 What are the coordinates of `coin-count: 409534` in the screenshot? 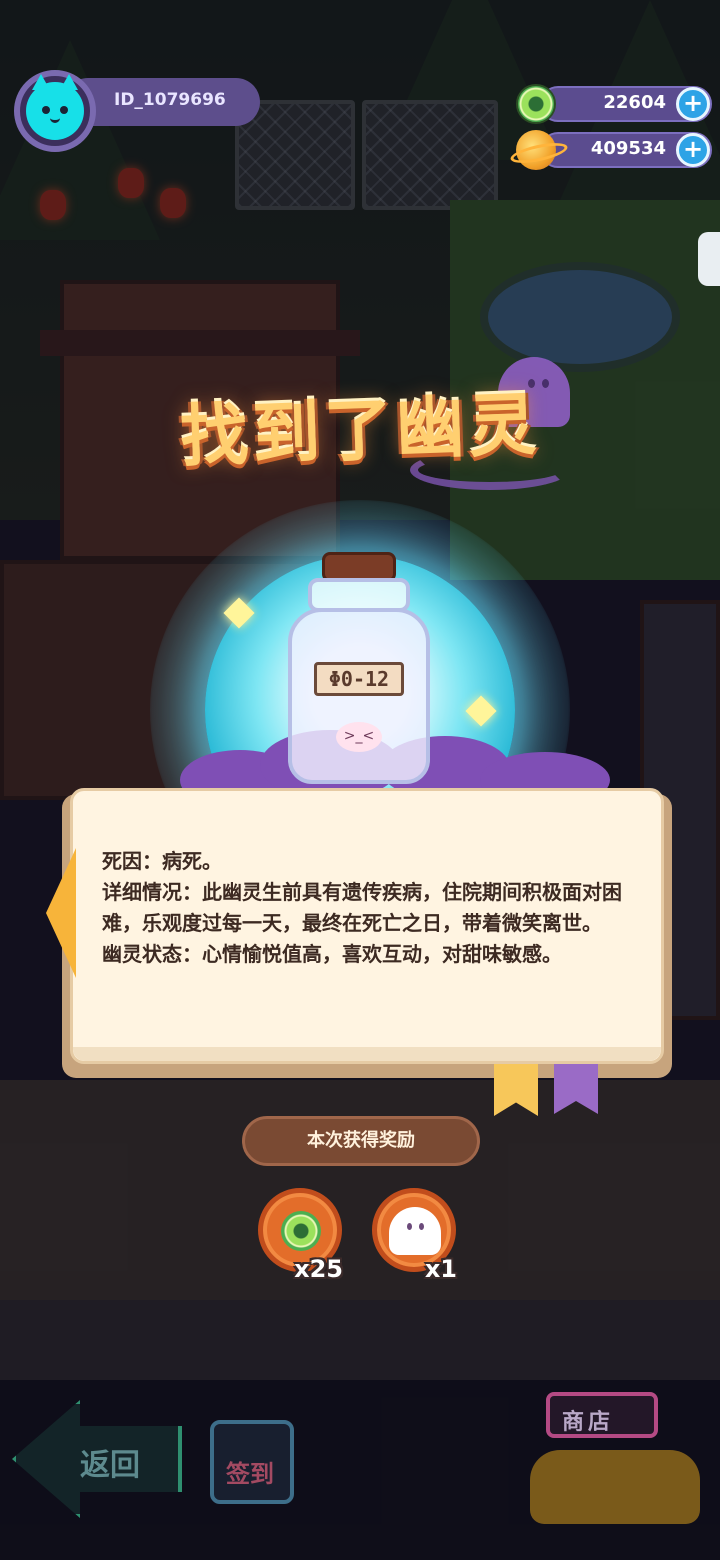 It's located at (628, 148).